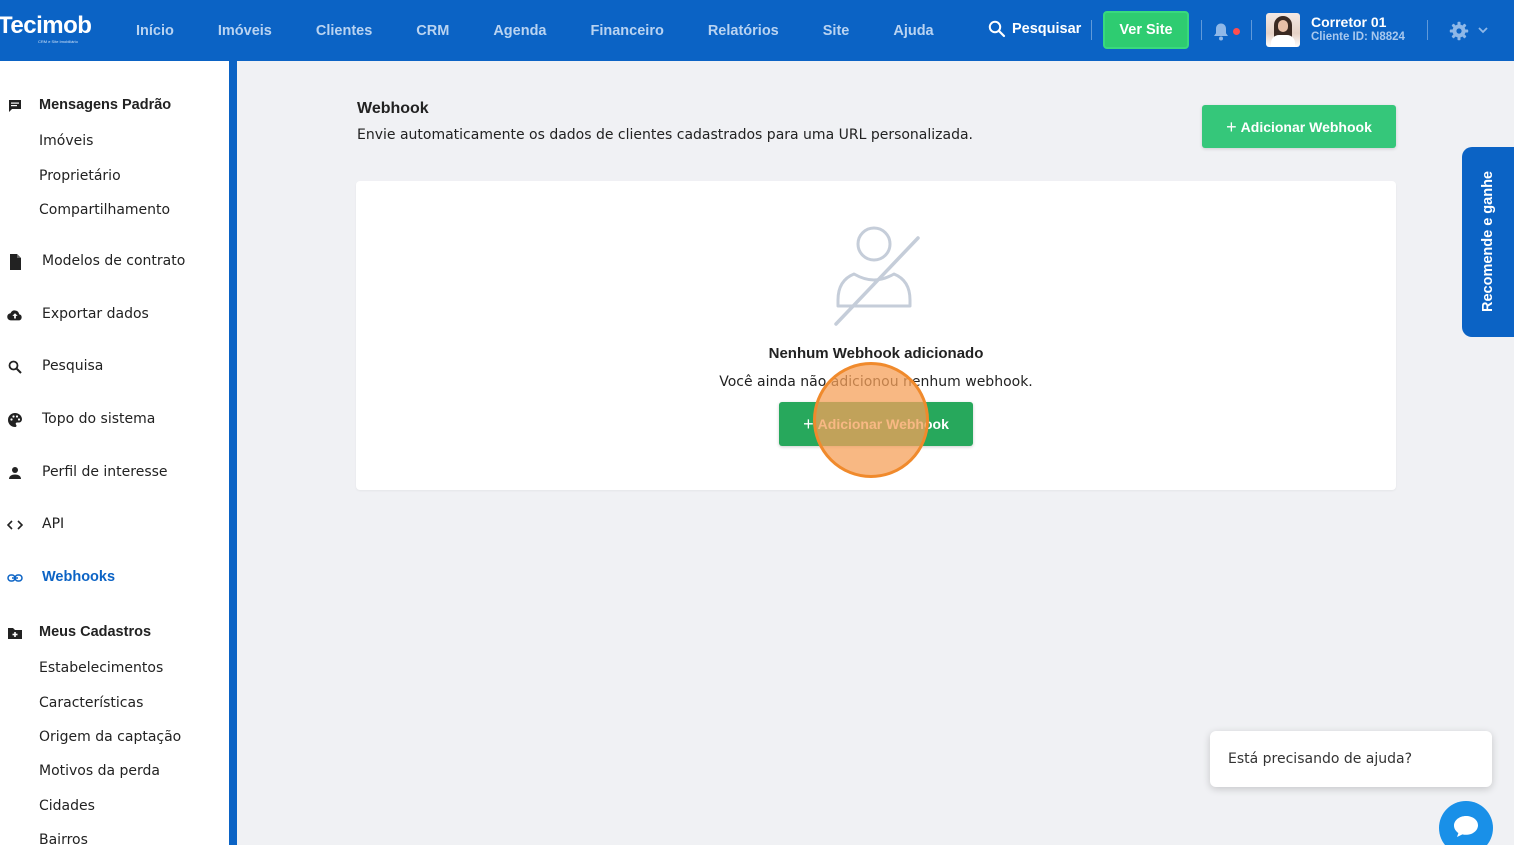  I want to click on search-label: Pesquisar, so click(1047, 29).